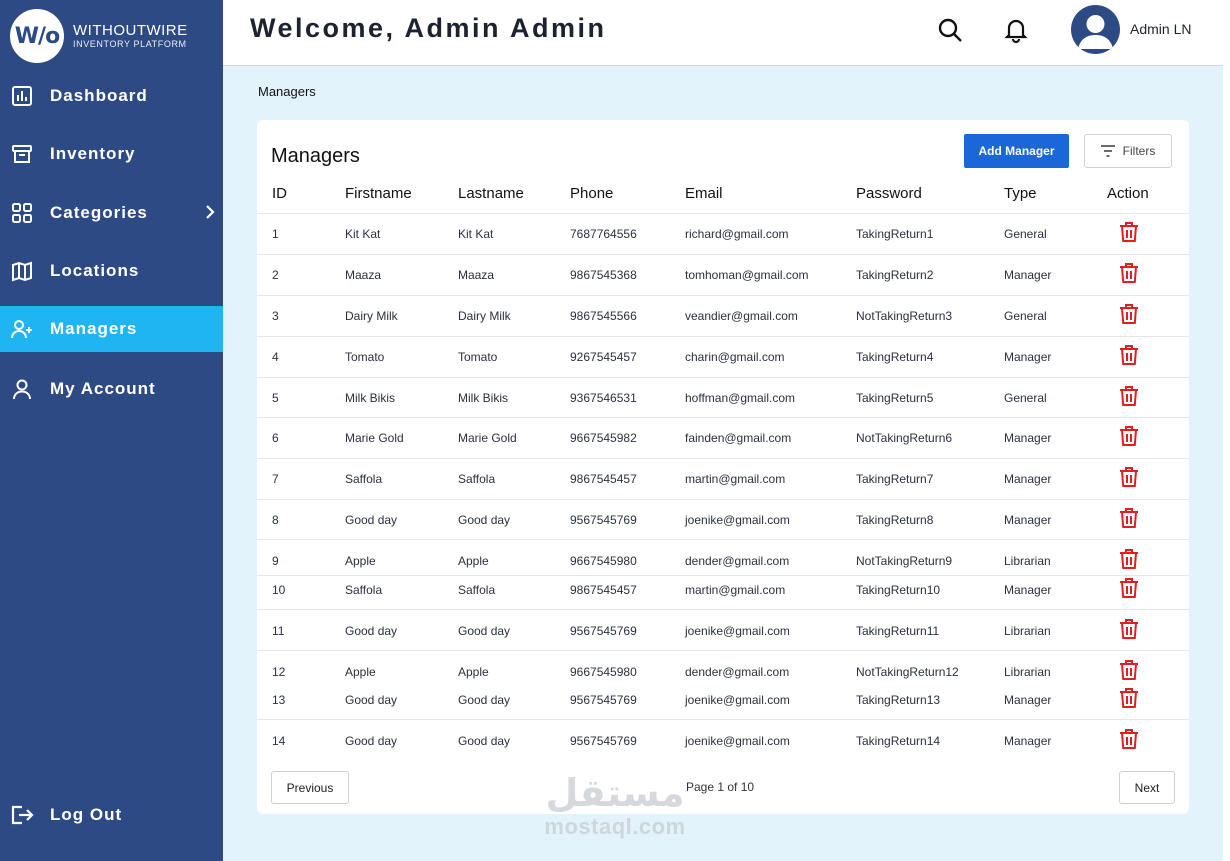 Image resolution: width=1230 pixels, height=861 pixels. Describe the element at coordinates (99, 212) in the screenshot. I see `sidebar-item-label: Categories` at that location.